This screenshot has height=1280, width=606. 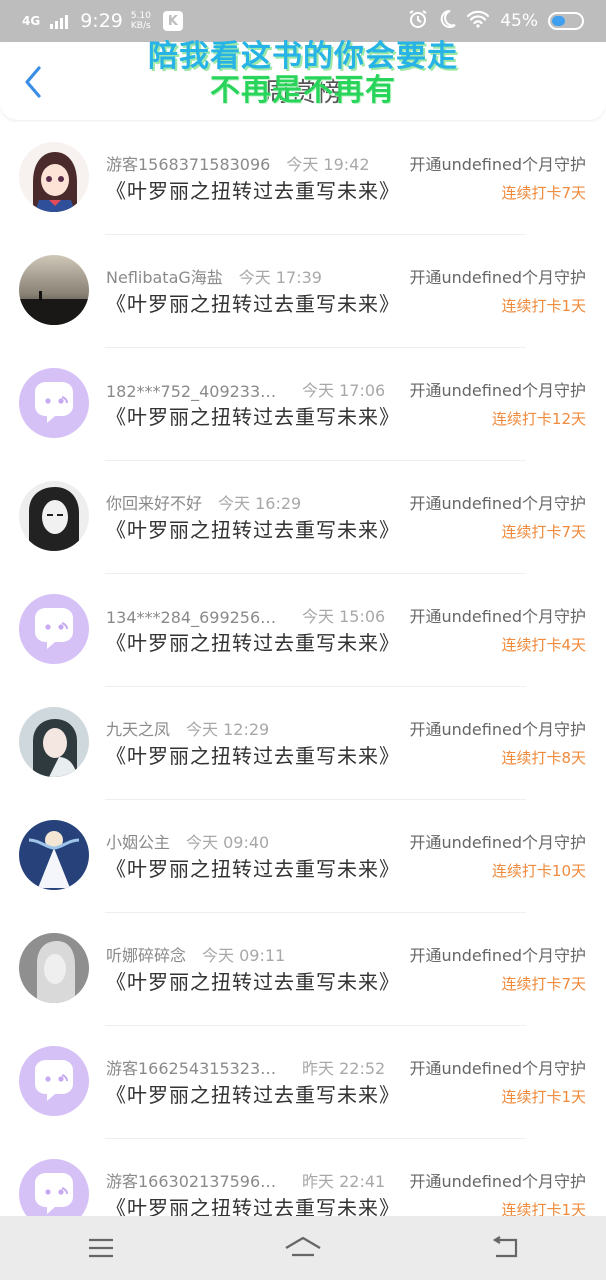 What do you see at coordinates (566, 21) in the screenshot?
I see `battery-icon` at bounding box center [566, 21].